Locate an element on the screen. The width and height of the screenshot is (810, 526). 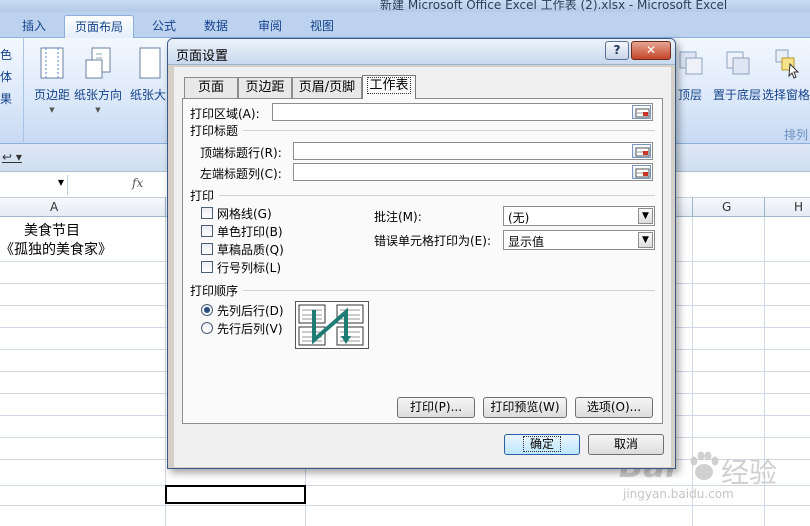
row-col-headings-label: 行号列标(L) is located at coordinates (249, 268).